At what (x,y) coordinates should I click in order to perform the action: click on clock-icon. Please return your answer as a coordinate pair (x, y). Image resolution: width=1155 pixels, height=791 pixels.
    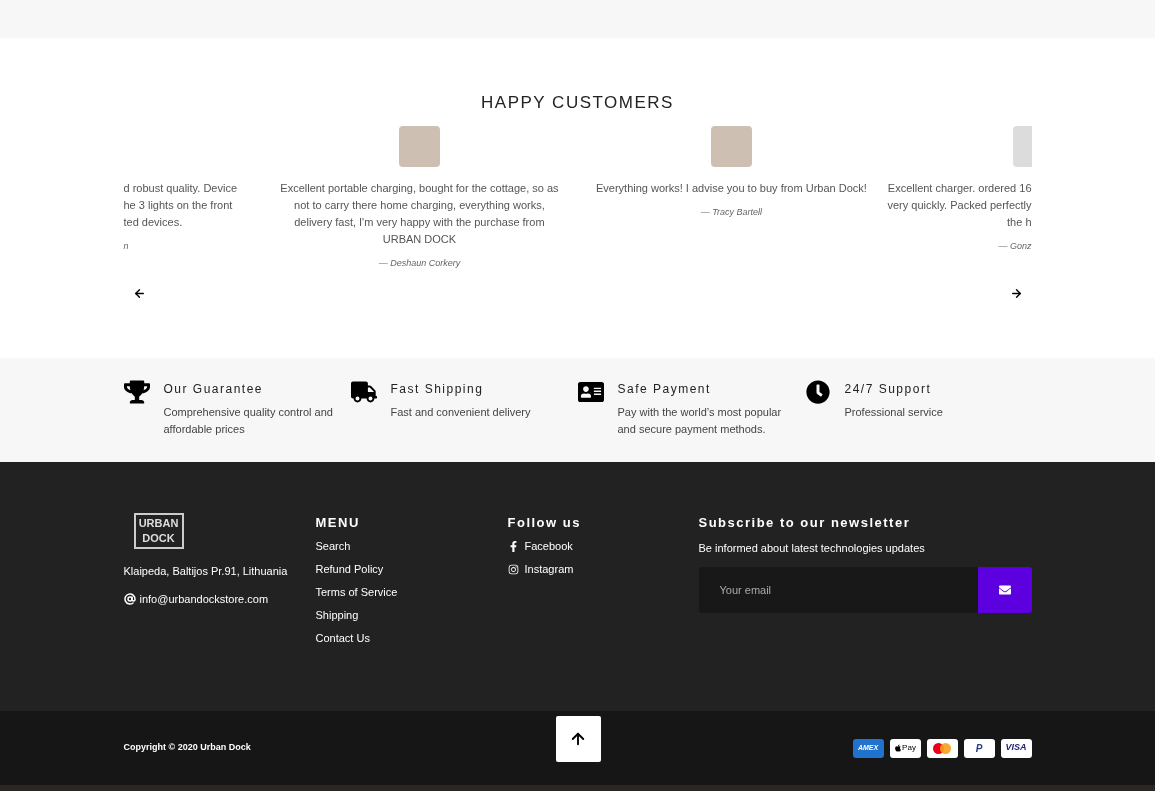
    Looking at the image, I should click on (817, 392).